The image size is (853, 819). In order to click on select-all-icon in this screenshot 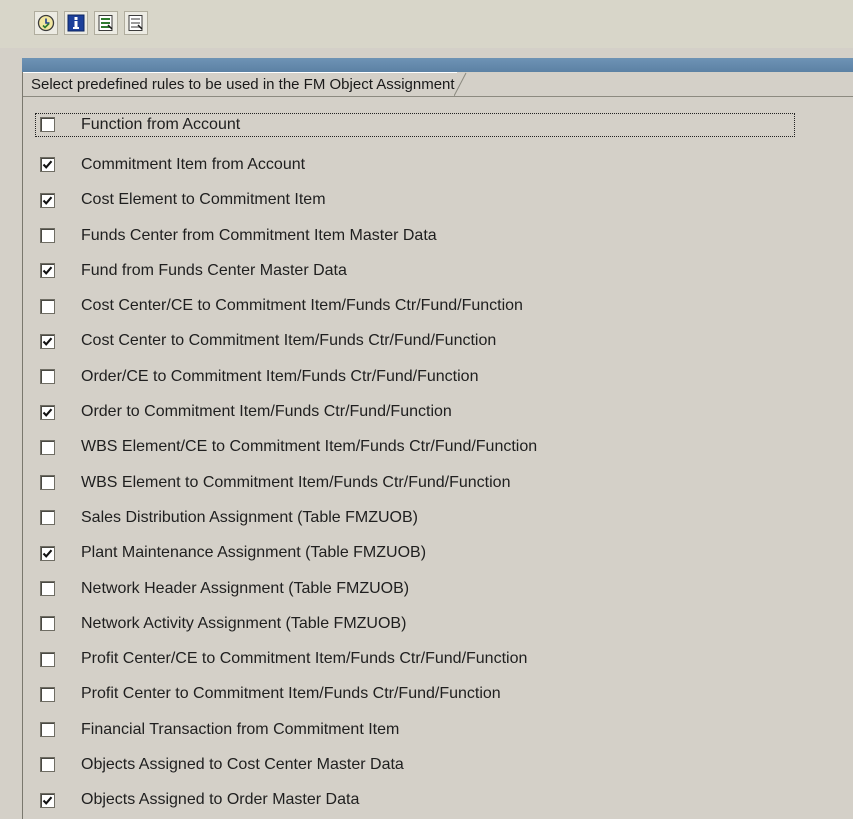, I will do `click(106, 23)`.